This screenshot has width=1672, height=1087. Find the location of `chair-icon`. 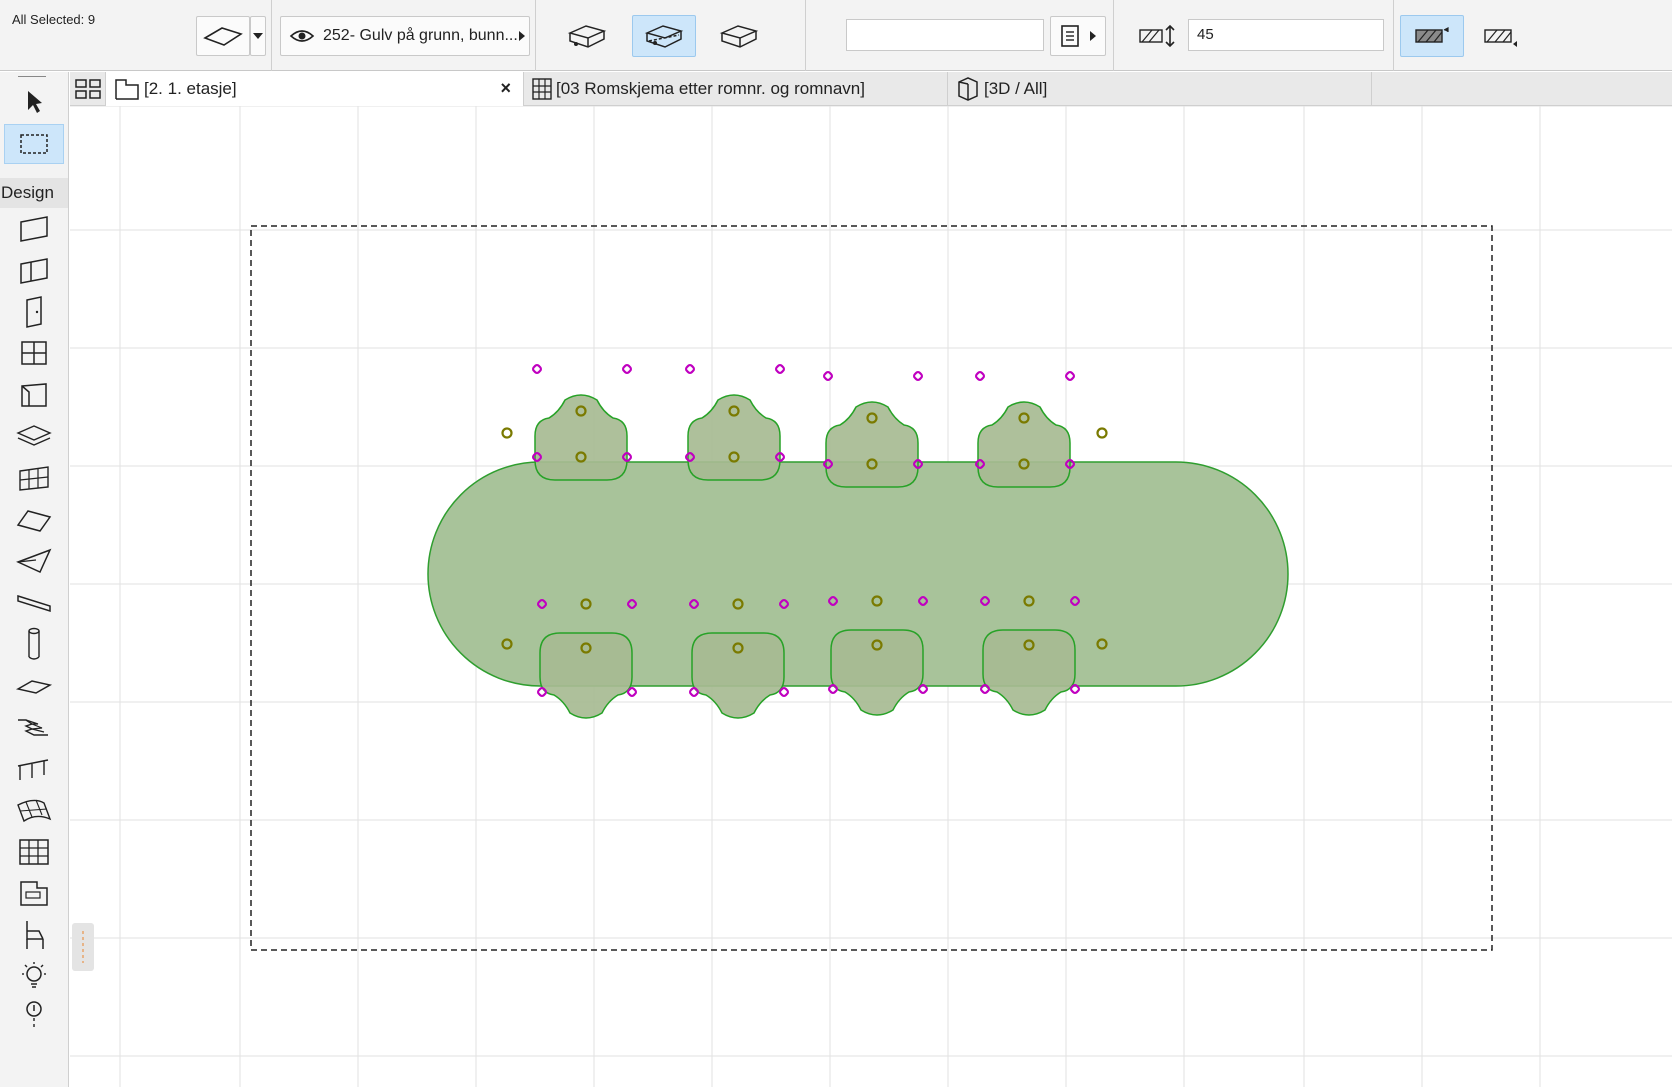

chair-icon is located at coordinates (35, 935).